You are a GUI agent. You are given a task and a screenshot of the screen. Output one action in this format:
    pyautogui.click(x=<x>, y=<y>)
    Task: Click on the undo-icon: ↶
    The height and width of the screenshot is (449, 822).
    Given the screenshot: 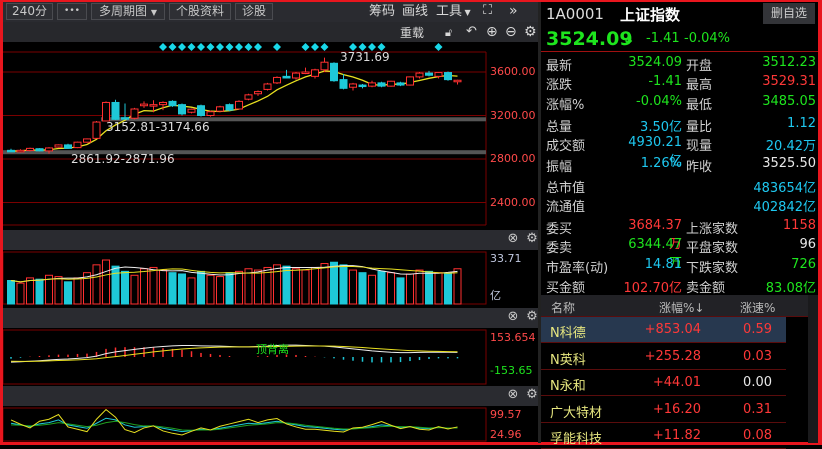 What is the action you would take?
    pyautogui.click(x=471, y=32)
    